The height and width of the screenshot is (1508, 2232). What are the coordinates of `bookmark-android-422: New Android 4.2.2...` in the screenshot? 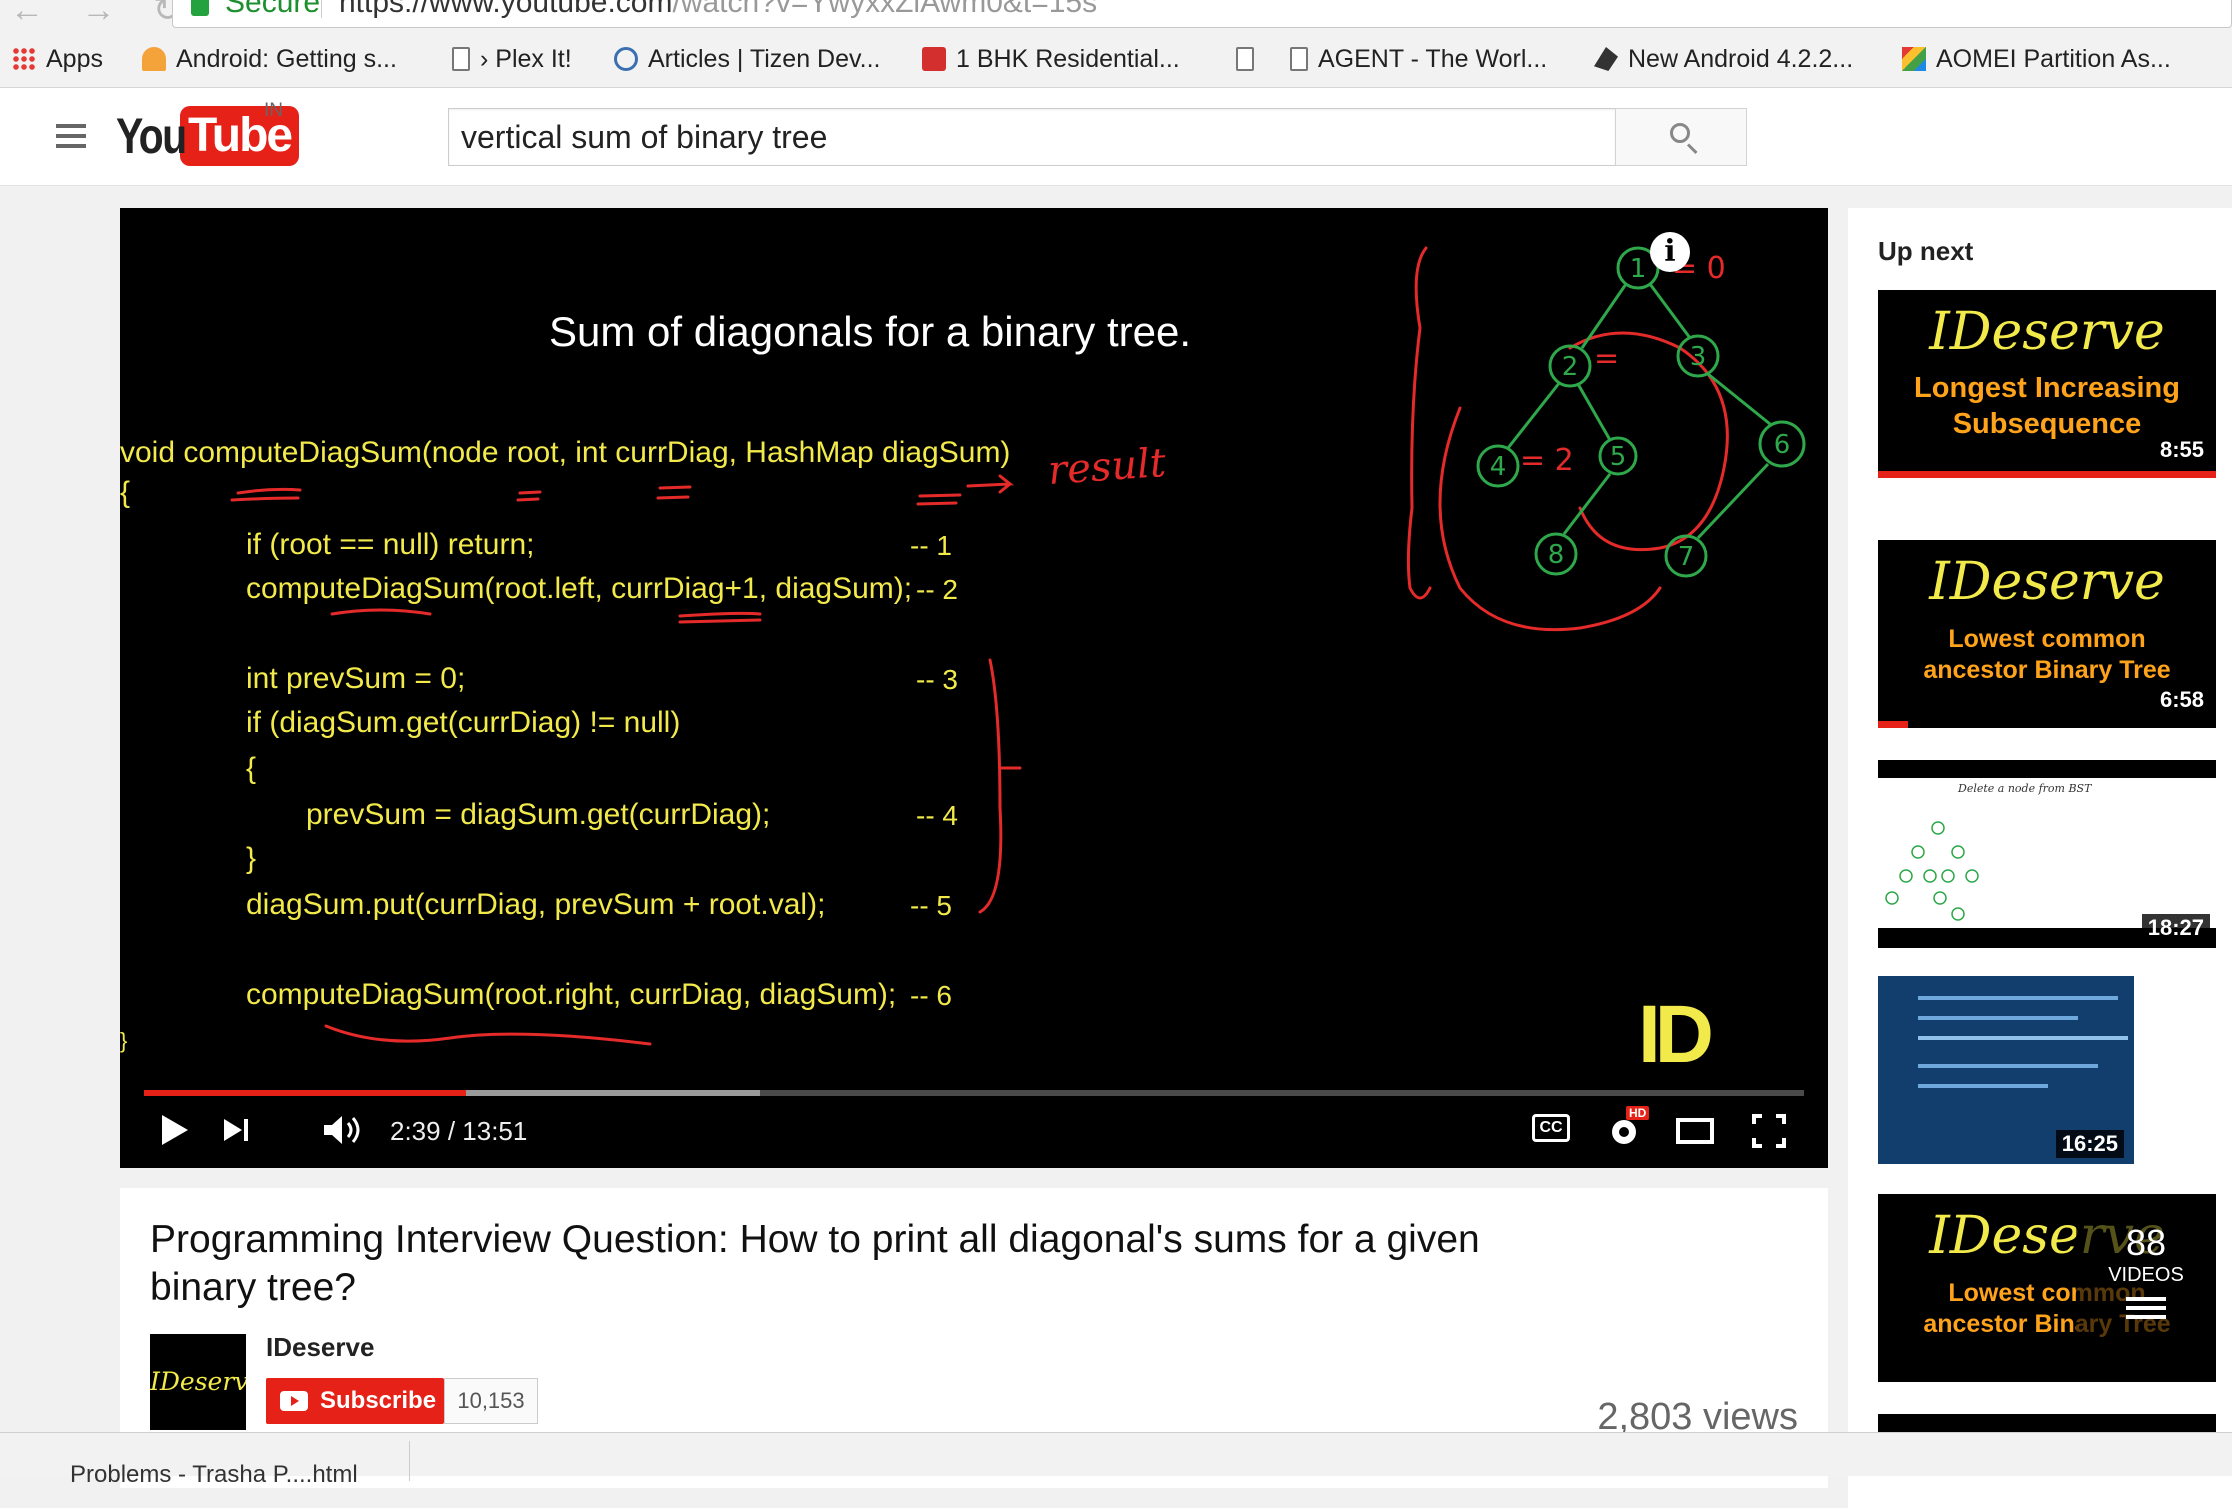 It's located at (1723, 59).